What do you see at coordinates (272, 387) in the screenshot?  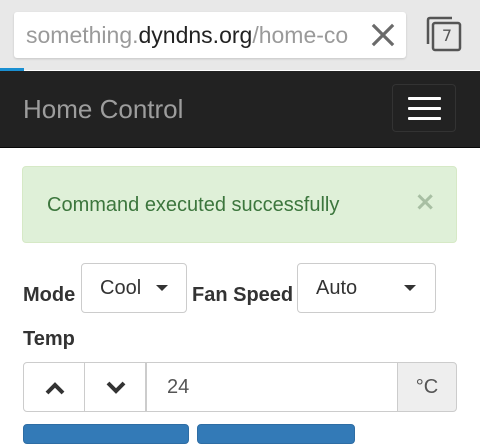 I see `temp-input` at bounding box center [272, 387].